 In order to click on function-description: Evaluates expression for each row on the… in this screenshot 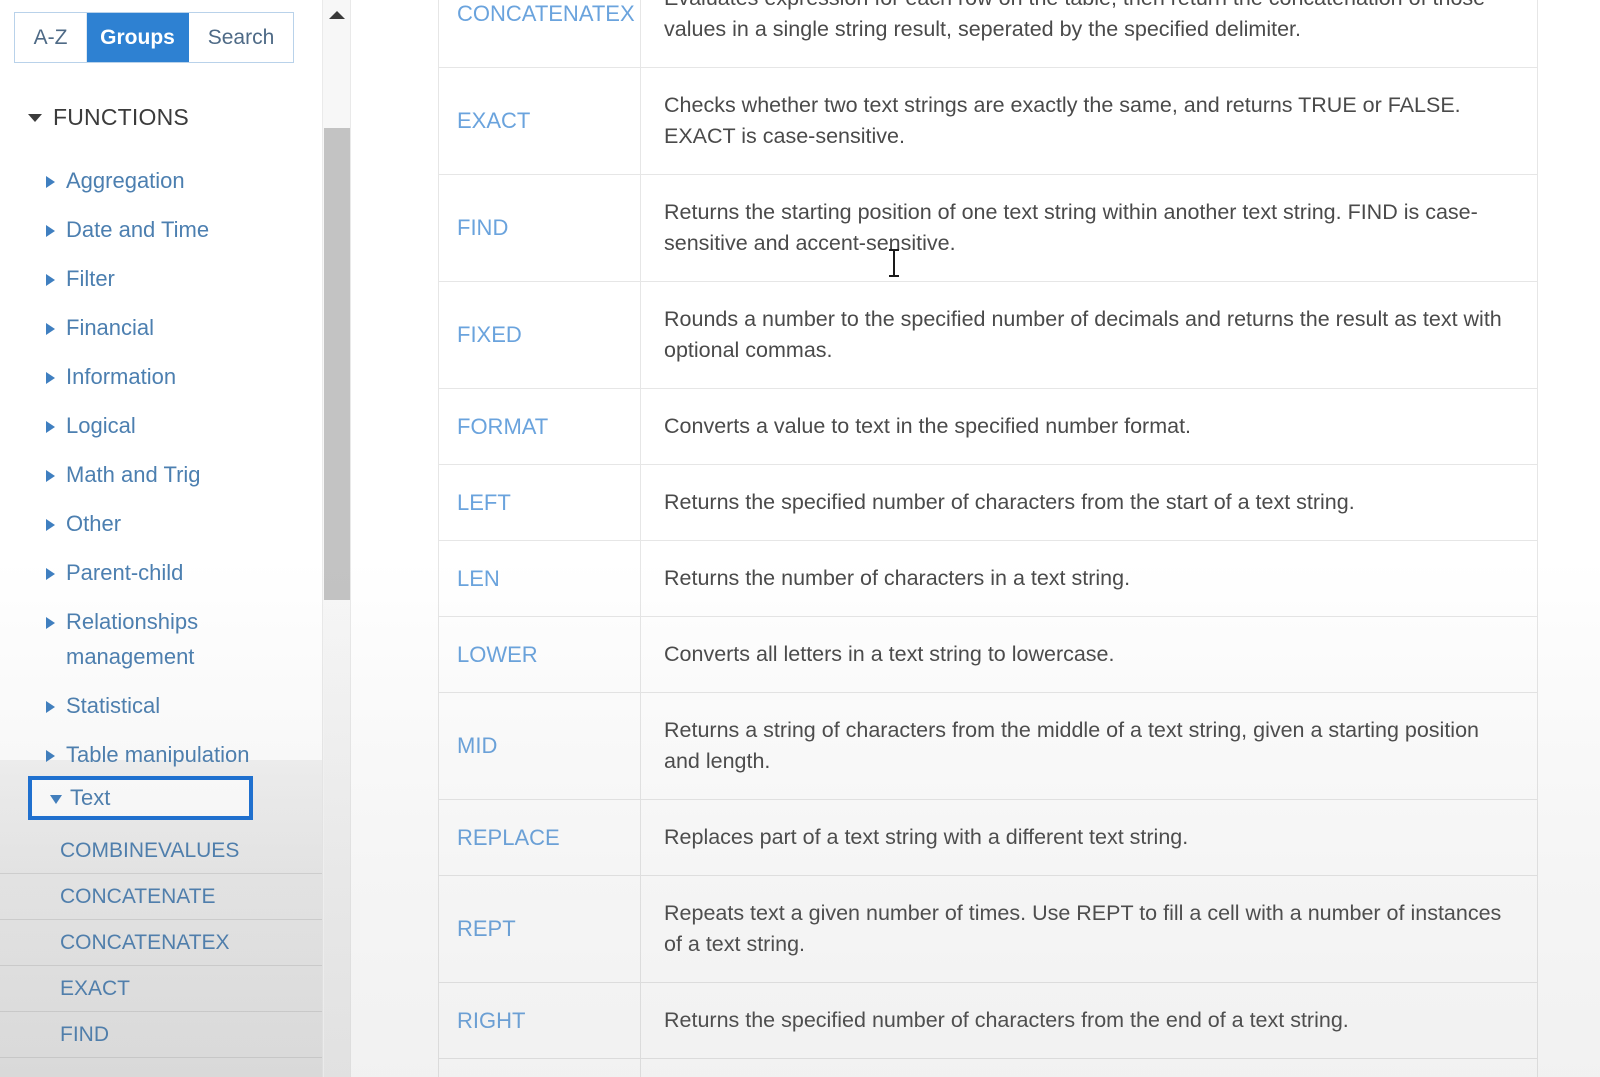, I will do `click(1089, 34)`.